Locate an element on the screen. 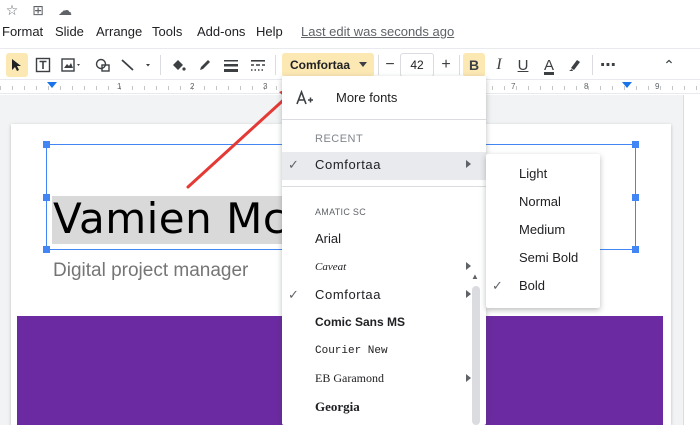 Image resolution: width=700 pixels, height=425 pixels. weight-item-normal: Normal is located at coordinates (543, 202).